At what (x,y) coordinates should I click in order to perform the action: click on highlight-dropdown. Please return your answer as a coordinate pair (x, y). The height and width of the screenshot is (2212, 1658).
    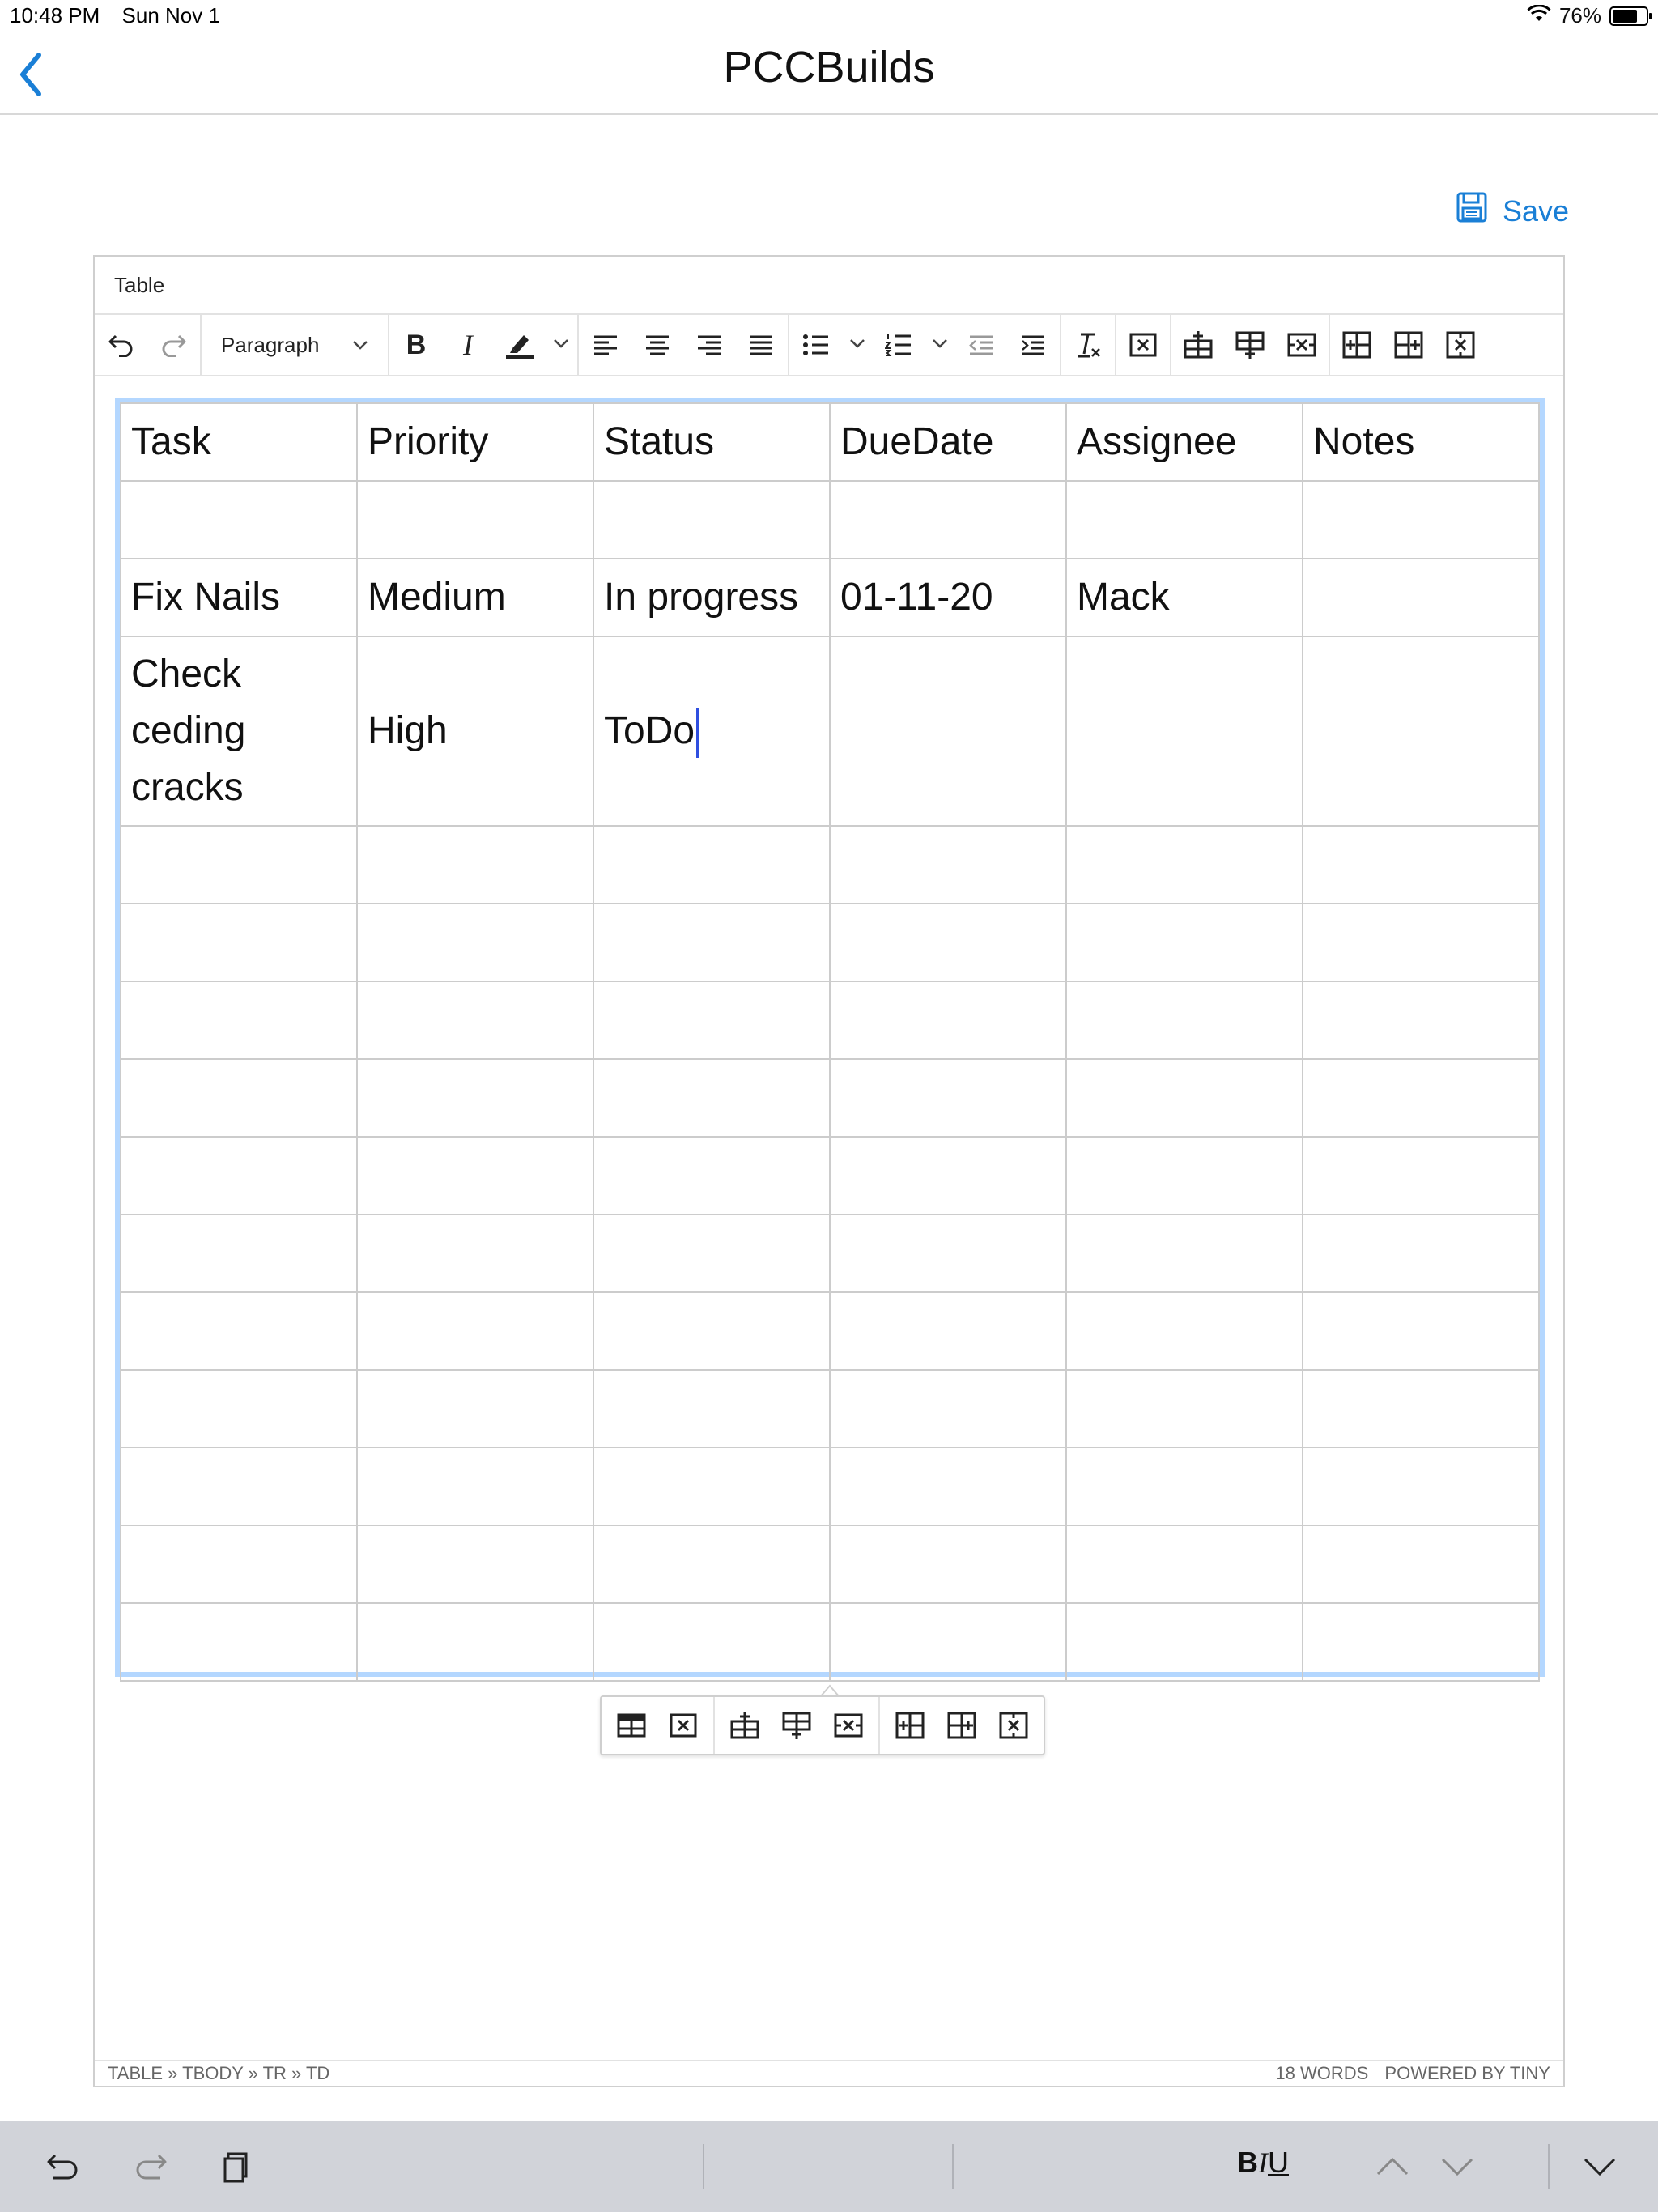
    Looking at the image, I should click on (561, 345).